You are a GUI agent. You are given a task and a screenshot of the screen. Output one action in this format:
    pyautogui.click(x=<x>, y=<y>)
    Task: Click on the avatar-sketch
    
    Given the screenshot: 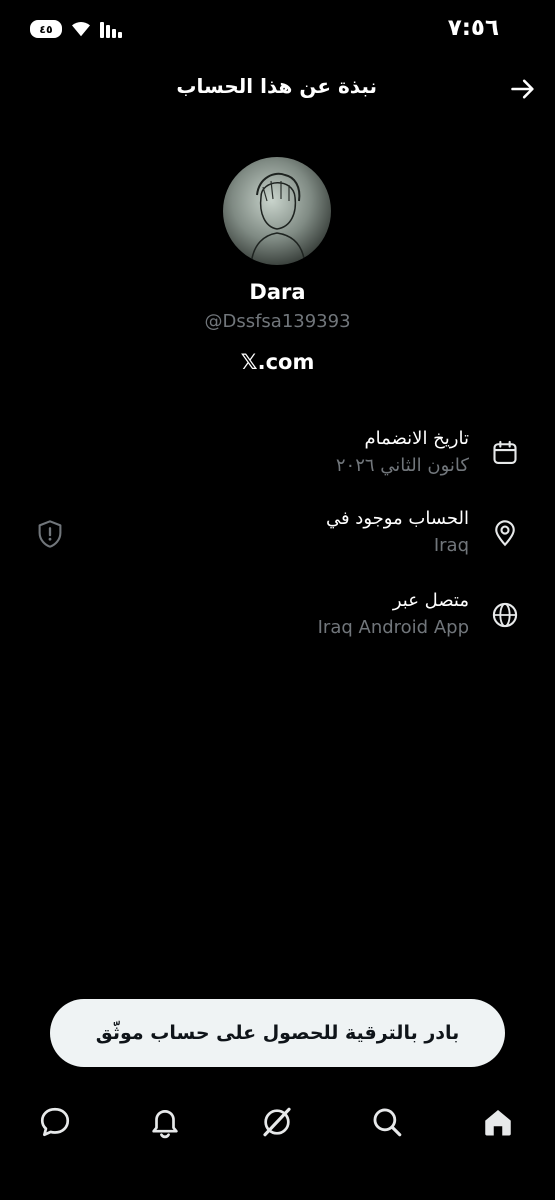 What is the action you would take?
    pyautogui.click(x=278, y=218)
    